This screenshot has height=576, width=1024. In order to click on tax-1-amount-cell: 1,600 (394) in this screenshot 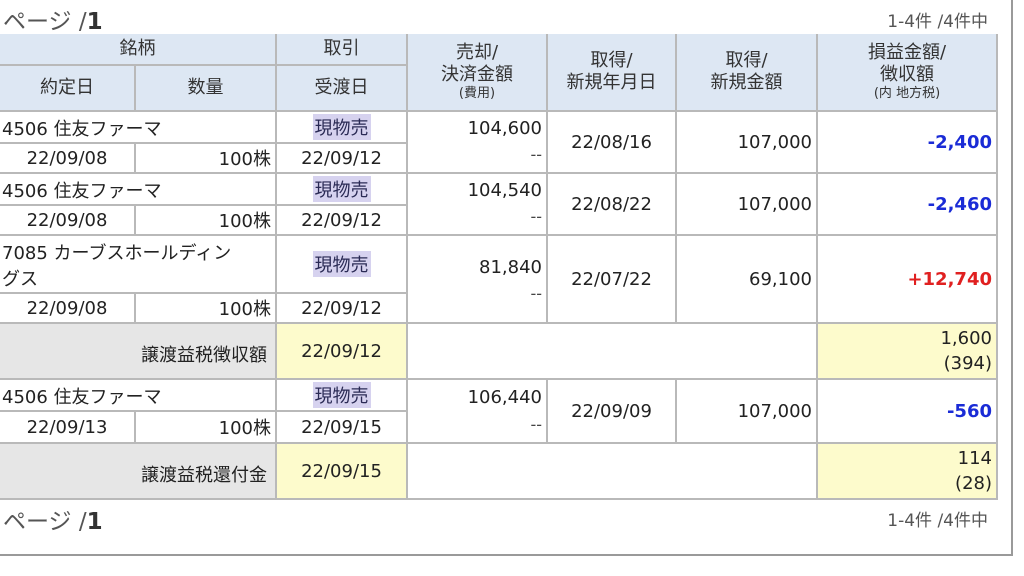, I will do `click(908, 352)`.